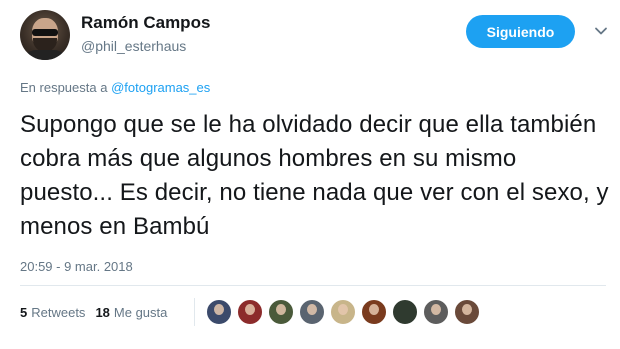 The height and width of the screenshot is (349, 620). What do you see at coordinates (145, 23) in the screenshot?
I see `display-name: Ramón Campos` at bounding box center [145, 23].